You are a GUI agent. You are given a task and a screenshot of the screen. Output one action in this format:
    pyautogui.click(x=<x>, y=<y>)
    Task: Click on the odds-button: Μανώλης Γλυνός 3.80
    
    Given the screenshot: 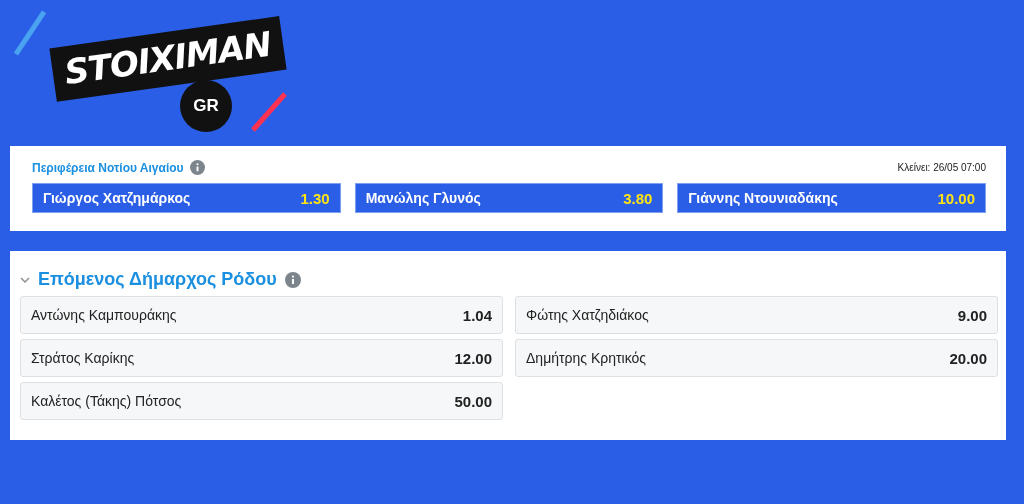 What is the action you would take?
    pyautogui.click(x=509, y=198)
    